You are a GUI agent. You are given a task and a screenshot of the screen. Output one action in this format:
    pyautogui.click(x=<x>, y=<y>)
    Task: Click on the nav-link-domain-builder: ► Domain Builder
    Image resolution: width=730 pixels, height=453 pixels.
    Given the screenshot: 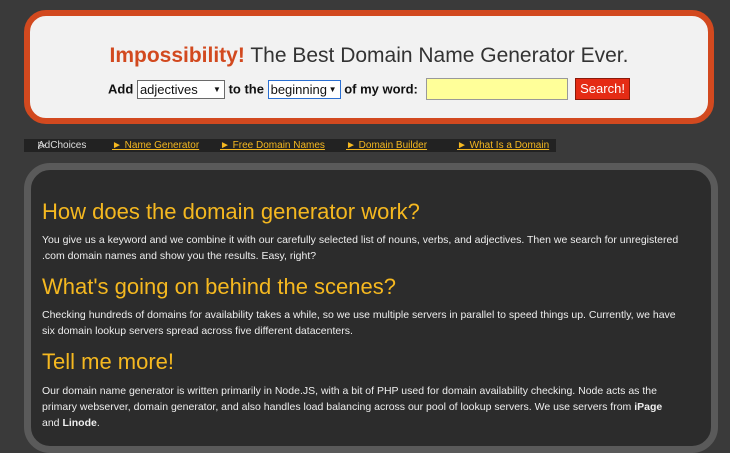 What is the action you would take?
    pyautogui.click(x=386, y=145)
    